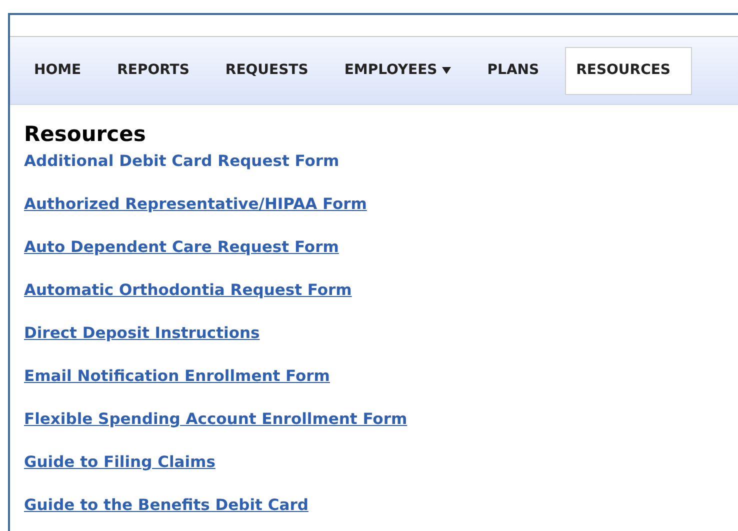 Image resolution: width=738 pixels, height=531 pixels. Describe the element at coordinates (120, 473) in the screenshot. I see `resource-link: Guide to Filing Claims` at that location.